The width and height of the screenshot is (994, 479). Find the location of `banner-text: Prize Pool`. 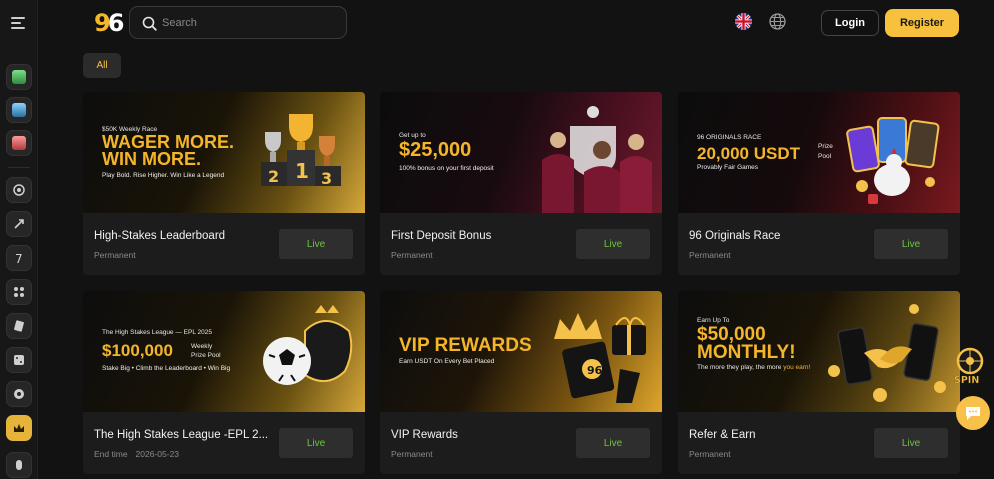

banner-text: Prize Pool is located at coordinates (206, 355).